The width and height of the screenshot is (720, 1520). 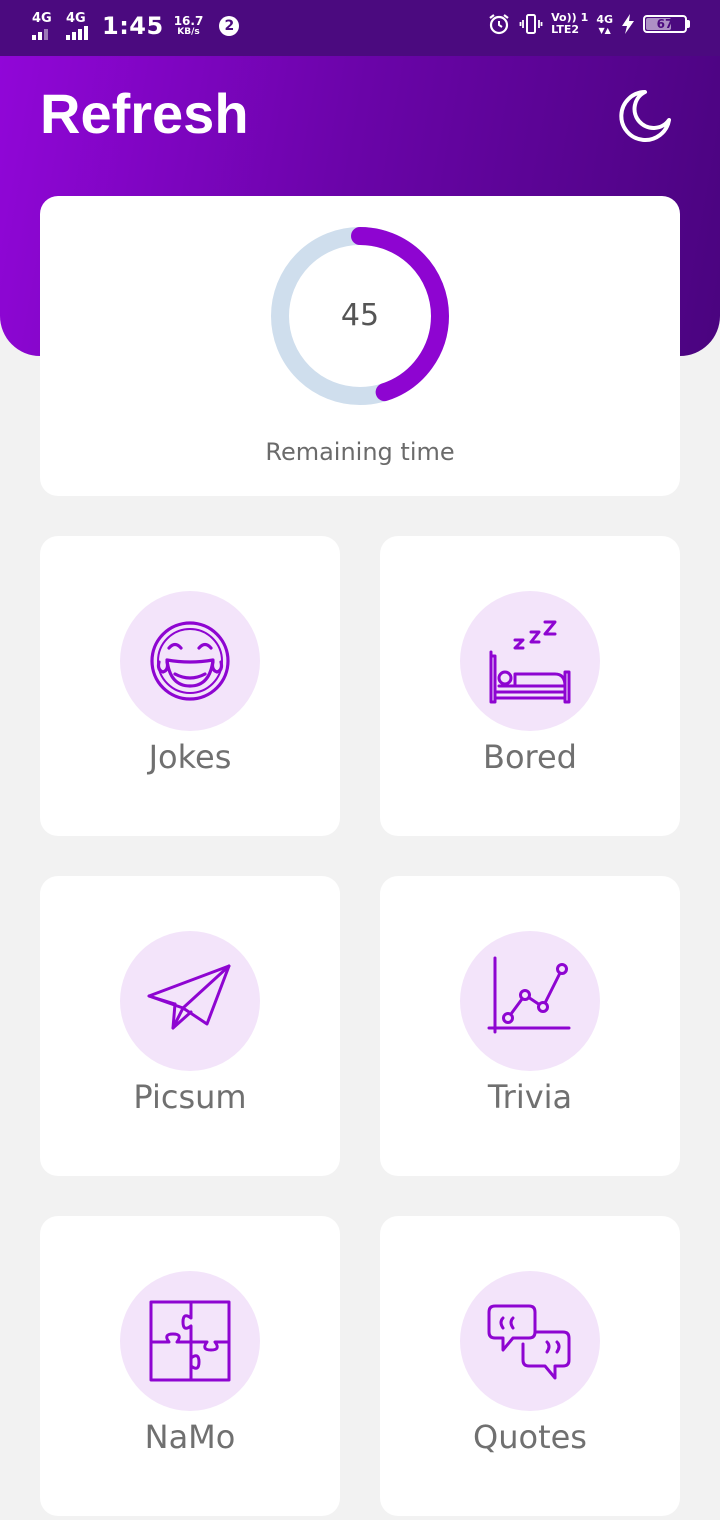 I want to click on volte-sim: 1, so click(x=584, y=17).